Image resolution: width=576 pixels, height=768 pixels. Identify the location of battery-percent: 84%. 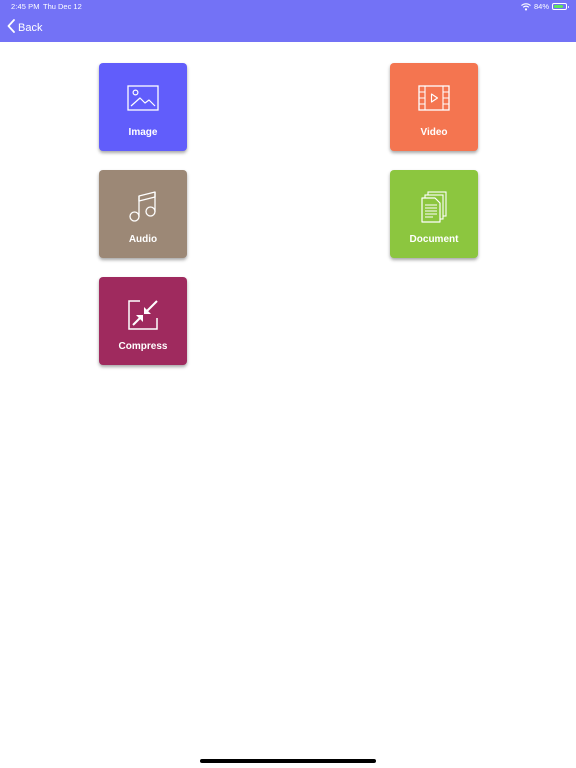
(541, 6).